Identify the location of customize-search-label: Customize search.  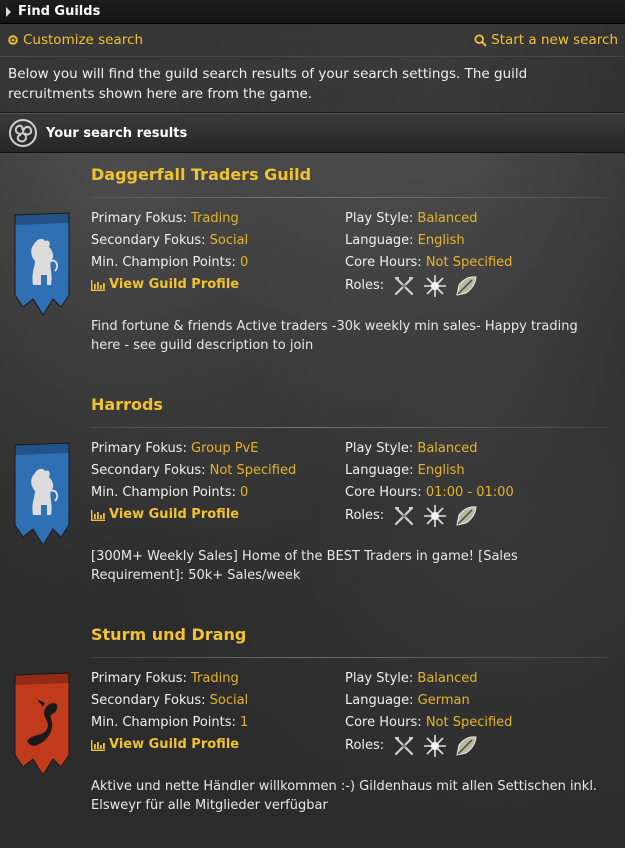
(83, 40).